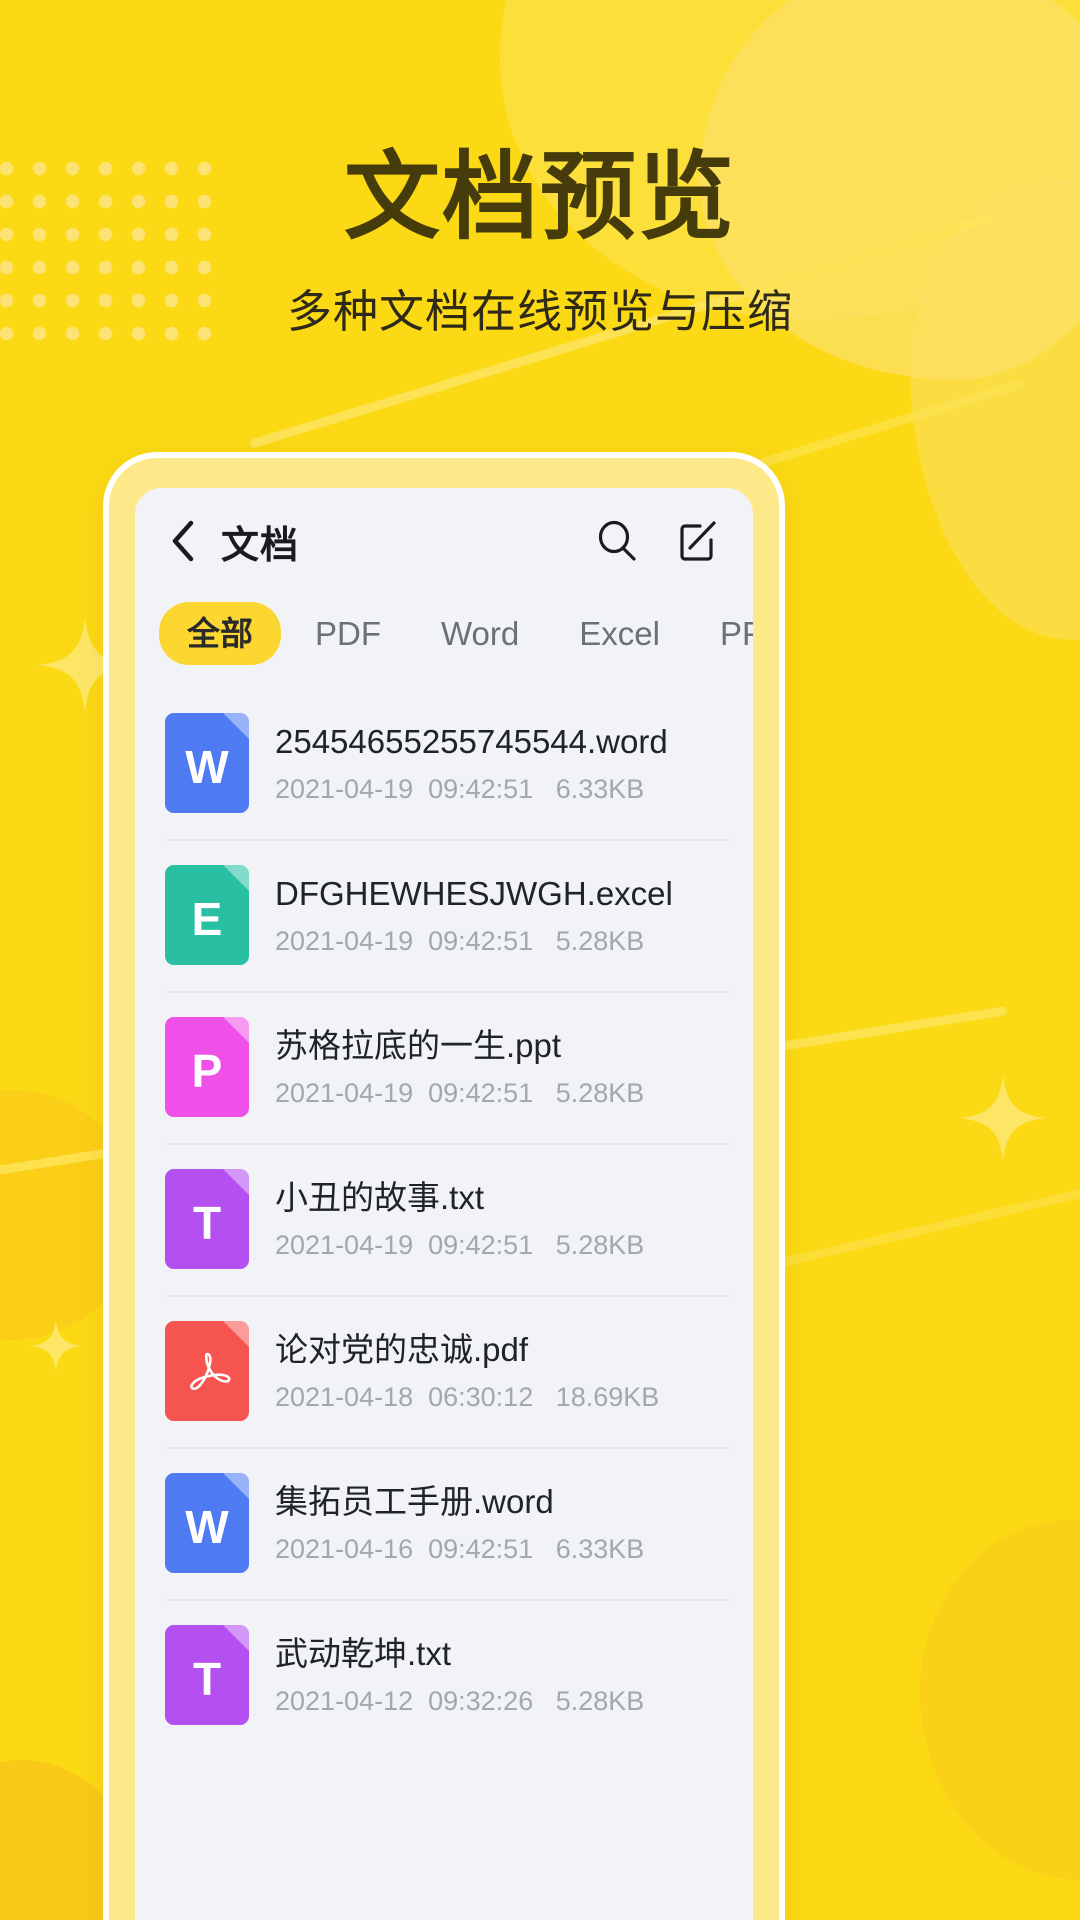 The image size is (1080, 1920). What do you see at coordinates (402, 1349) in the screenshot?
I see `file-name: 论对党的忠诚.pdf` at bounding box center [402, 1349].